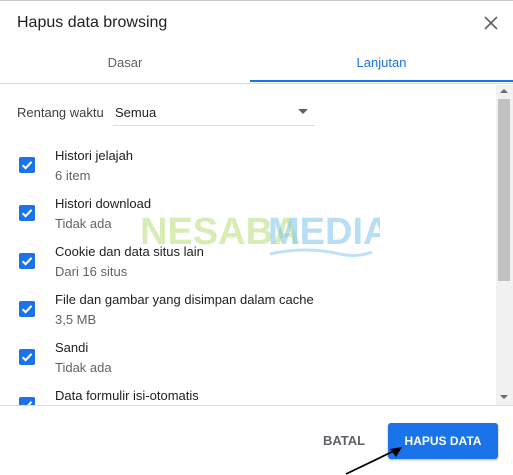 The height and width of the screenshot is (475, 513). What do you see at coordinates (344, 441) in the screenshot?
I see `cancel-button: BATAL` at bounding box center [344, 441].